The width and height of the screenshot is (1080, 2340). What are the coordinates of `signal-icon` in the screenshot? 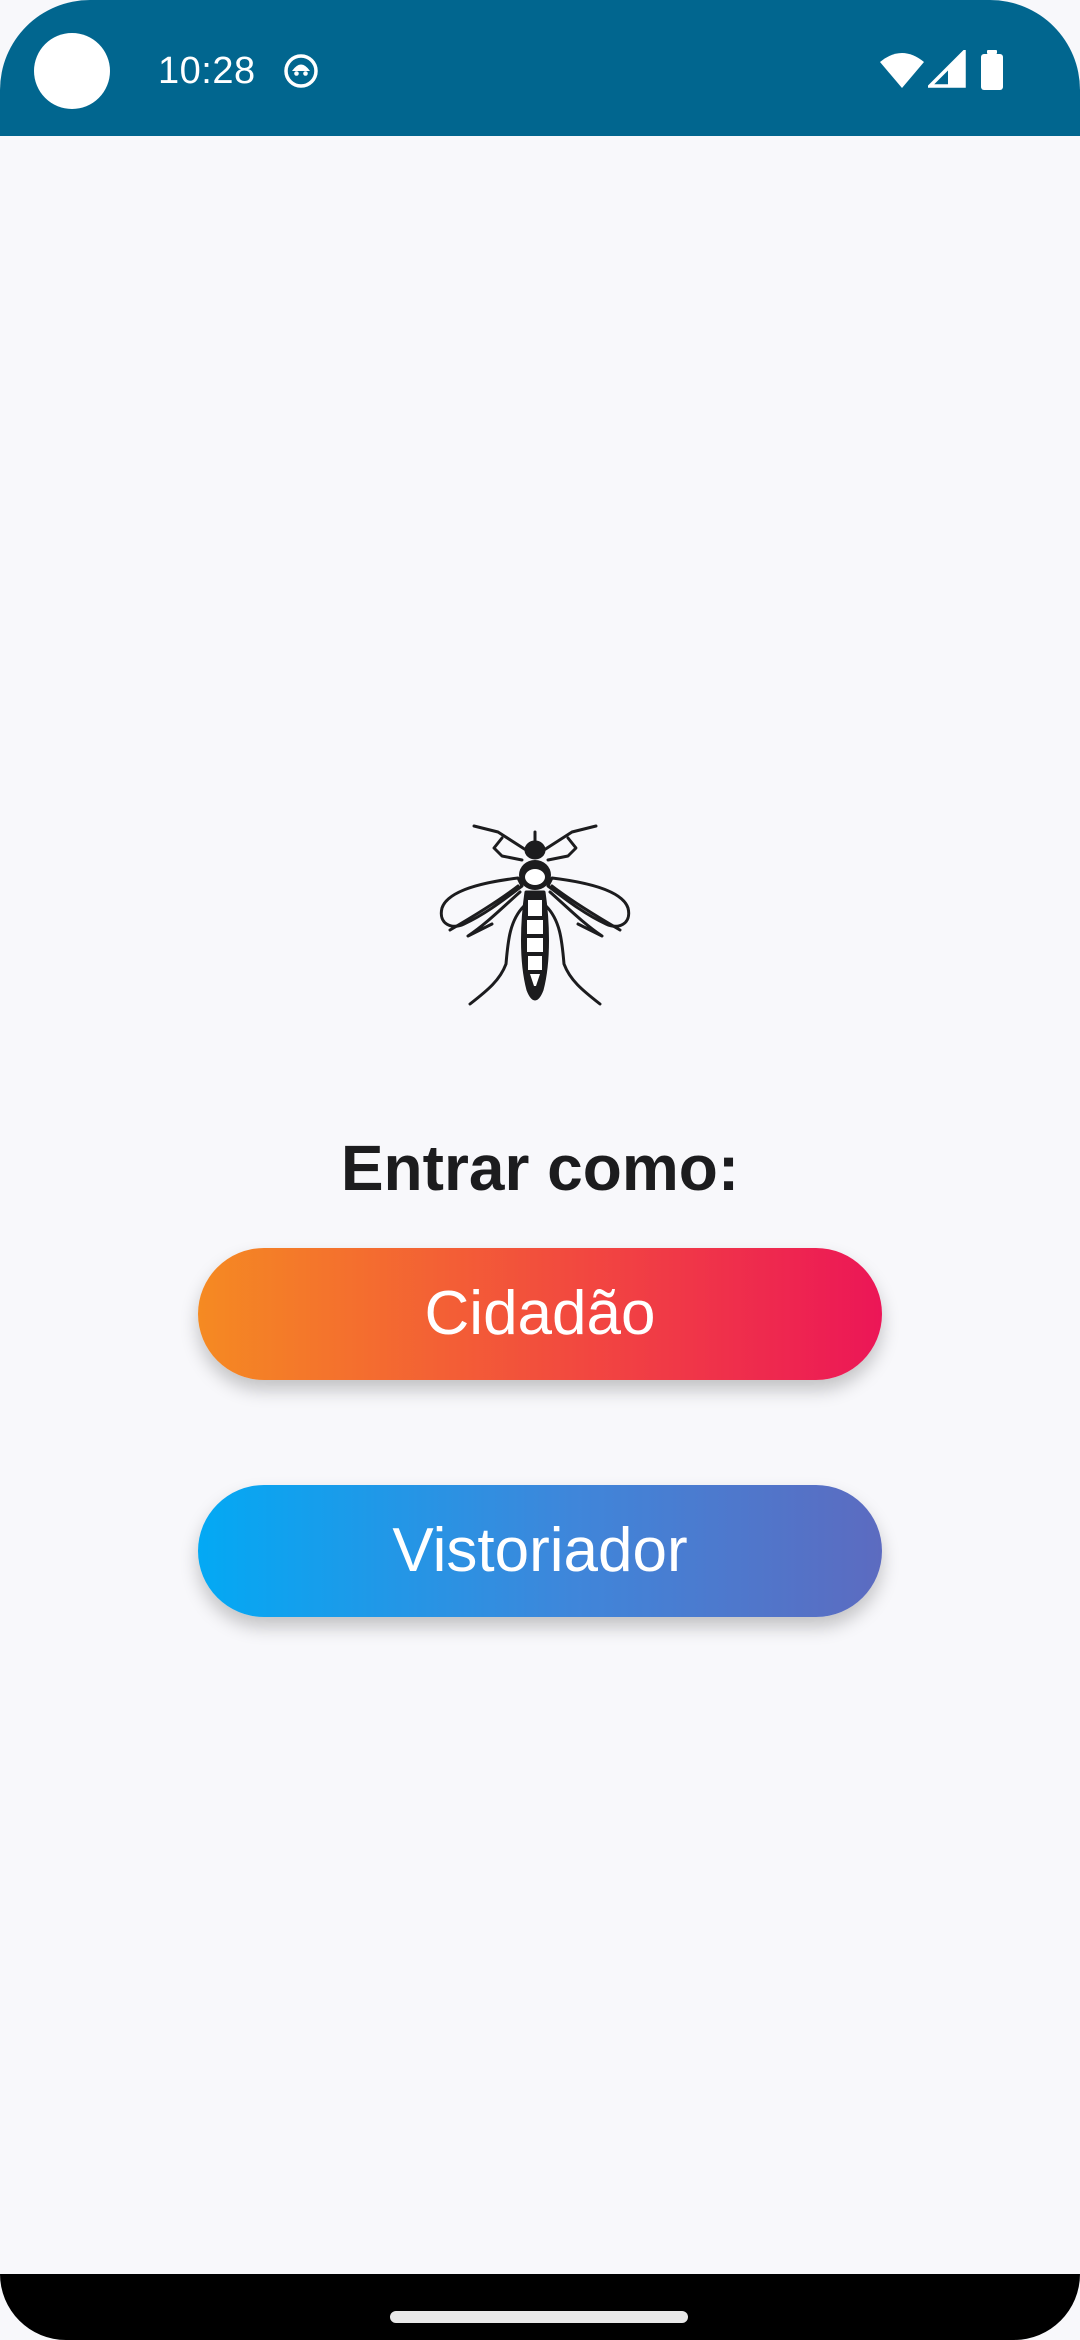 It's located at (947, 69).